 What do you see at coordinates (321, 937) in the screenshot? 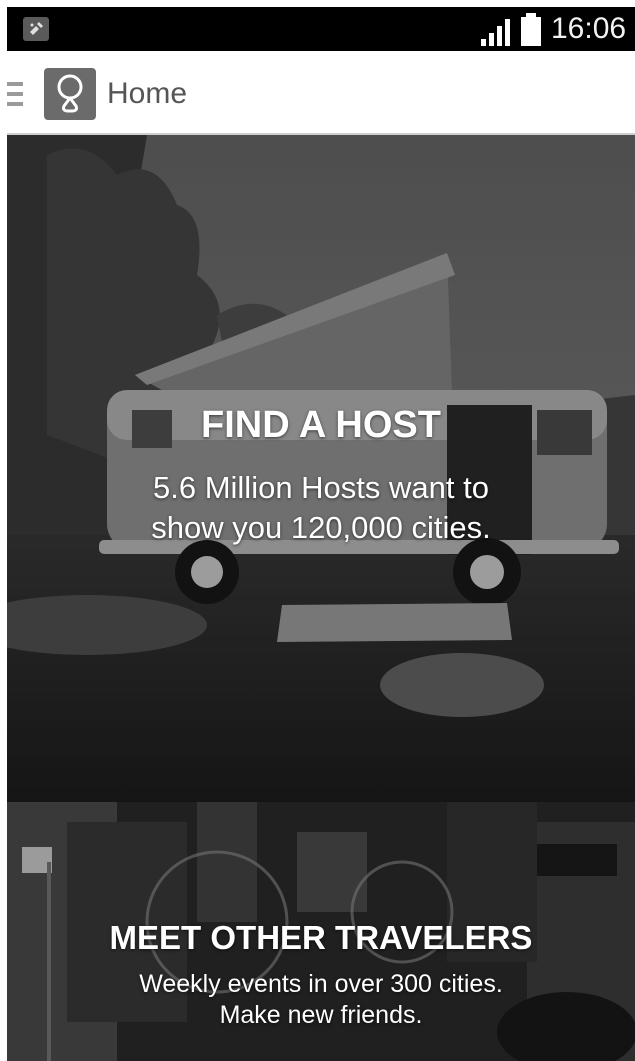
I see `meet-other-travelers-title: MEET OTHER TRAVELERS` at bounding box center [321, 937].